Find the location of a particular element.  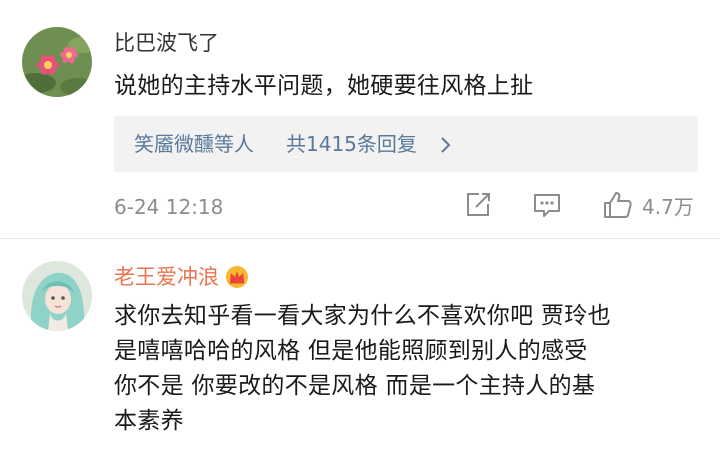

chevron-right-icon is located at coordinates (446, 145).